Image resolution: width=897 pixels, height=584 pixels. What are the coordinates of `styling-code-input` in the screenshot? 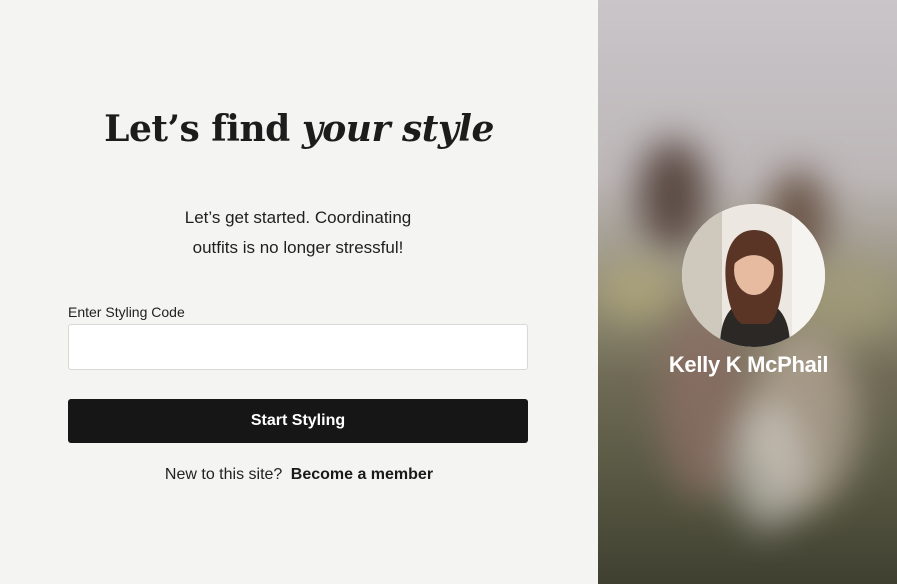 It's located at (298, 347).